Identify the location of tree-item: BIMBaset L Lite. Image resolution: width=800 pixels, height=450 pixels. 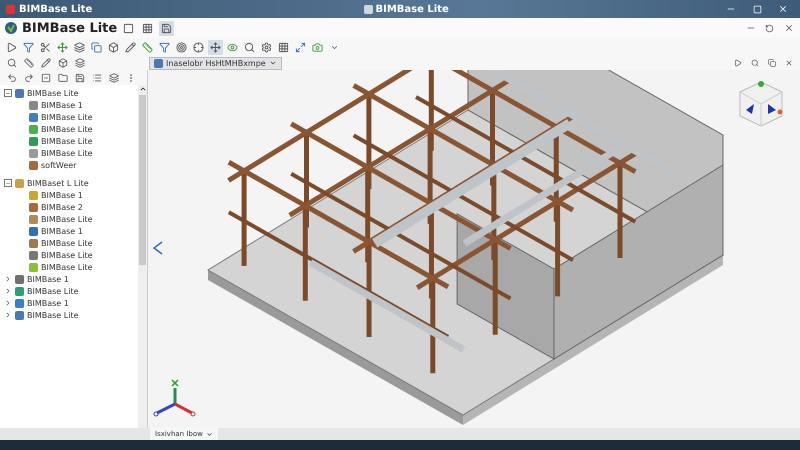
(58, 183).